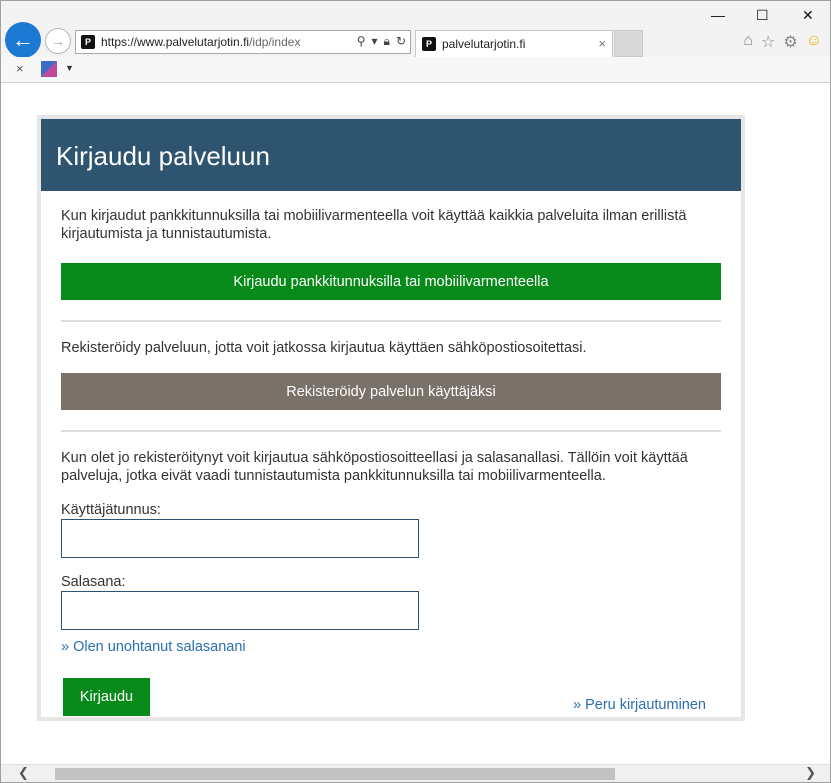 This screenshot has width=831, height=783. I want to click on address-tools: ⚲ ▾ 🔒︎ ↻, so click(381, 41).